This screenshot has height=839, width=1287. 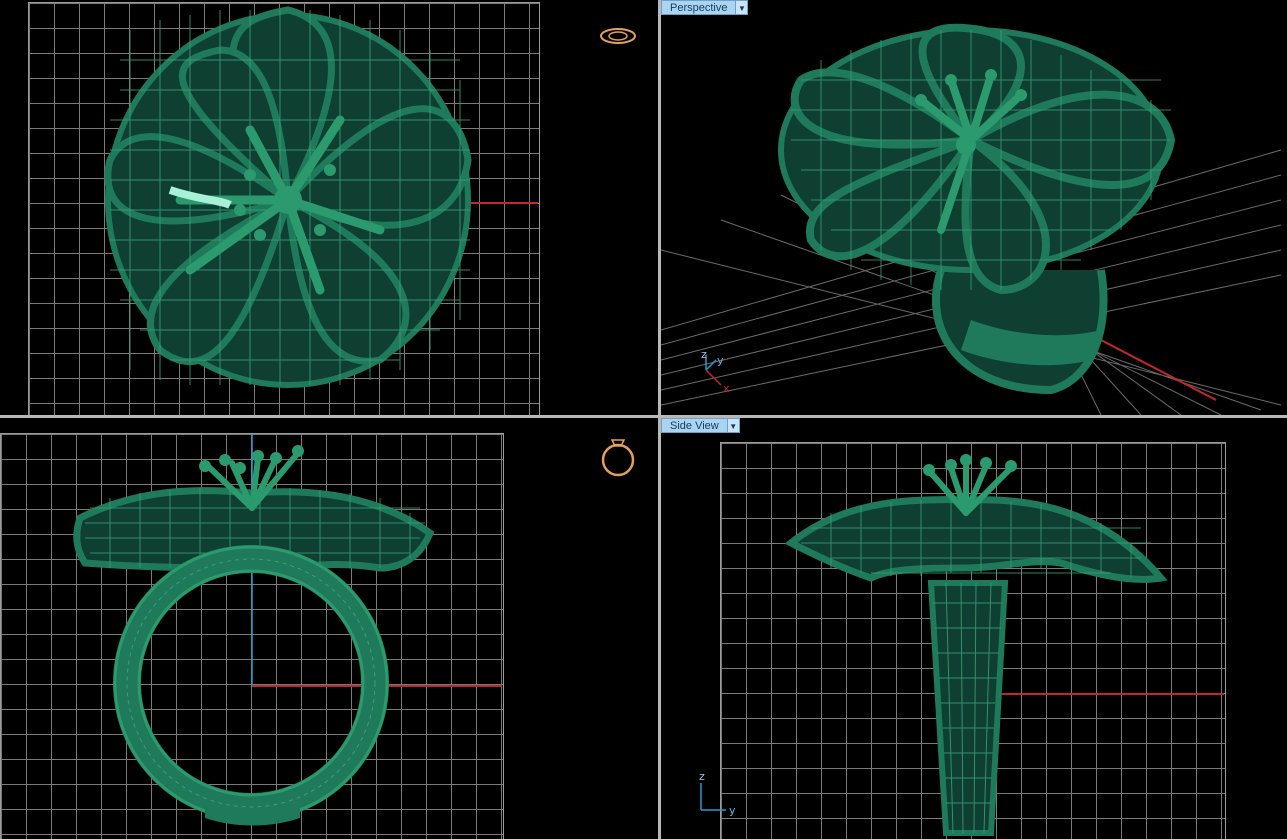 What do you see at coordinates (977, 209) in the screenshot?
I see `flower-perspective-model` at bounding box center [977, 209].